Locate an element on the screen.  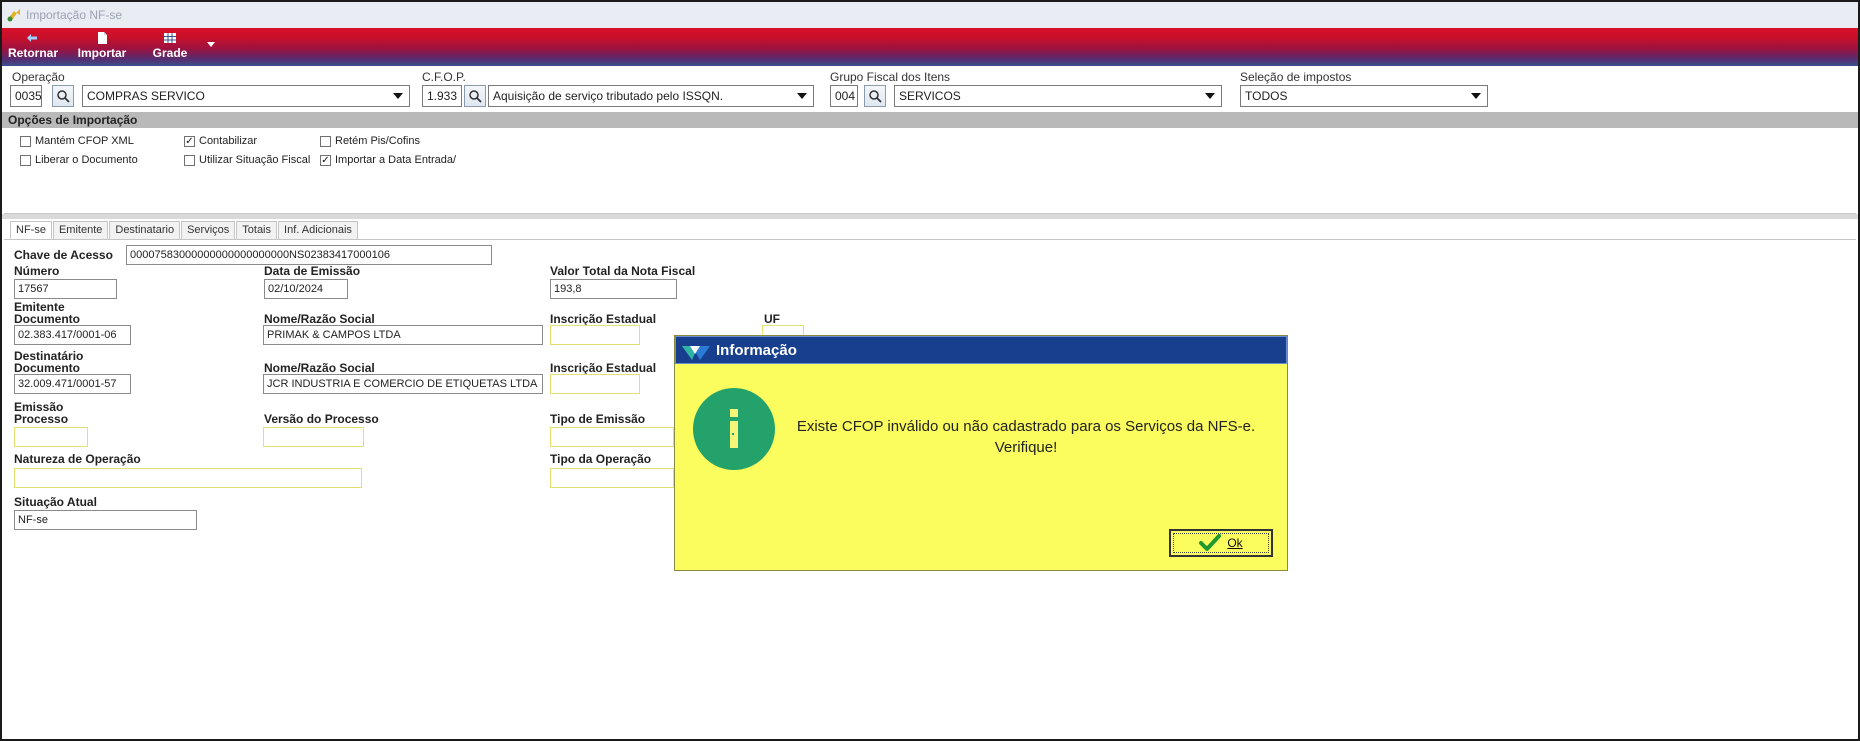
retornar-label: Retornar is located at coordinates (33, 53).